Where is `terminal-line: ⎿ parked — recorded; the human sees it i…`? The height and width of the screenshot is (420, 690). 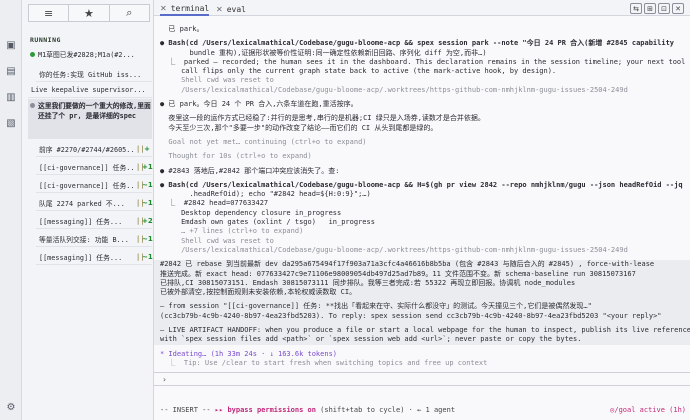 terminal-line: ⎿ parked — recorded; the human sees it i… is located at coordinates (423, 61).